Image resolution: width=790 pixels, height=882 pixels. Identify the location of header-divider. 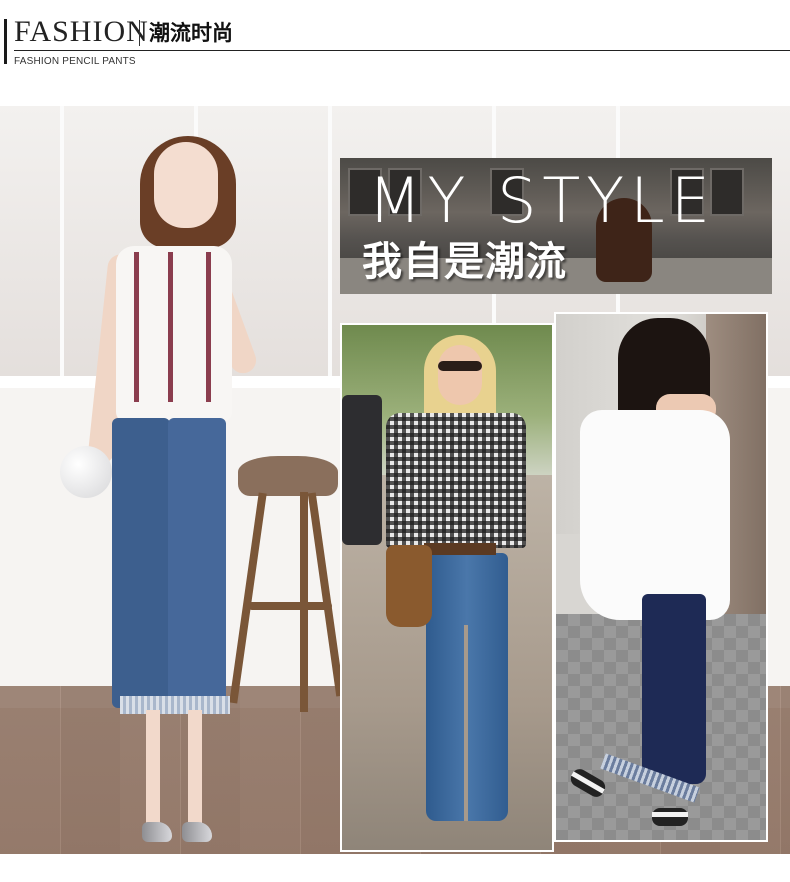
(139, 33).